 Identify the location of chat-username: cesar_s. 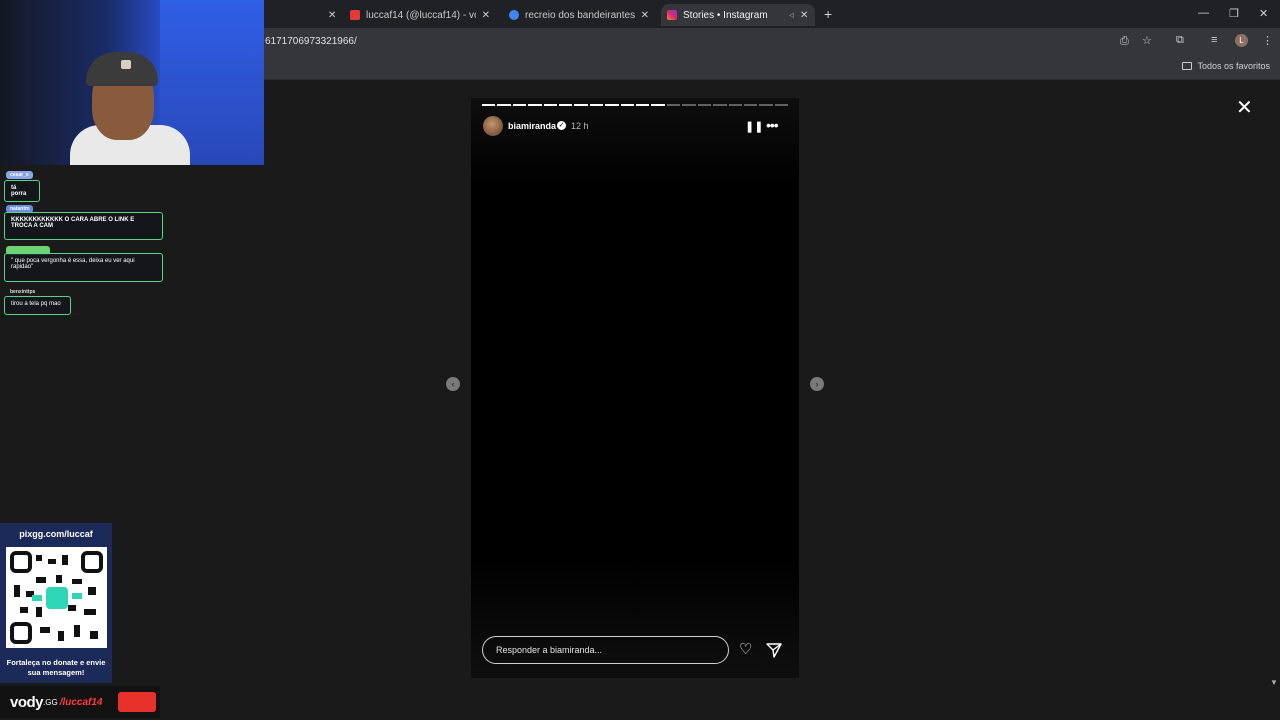
(19, 175).